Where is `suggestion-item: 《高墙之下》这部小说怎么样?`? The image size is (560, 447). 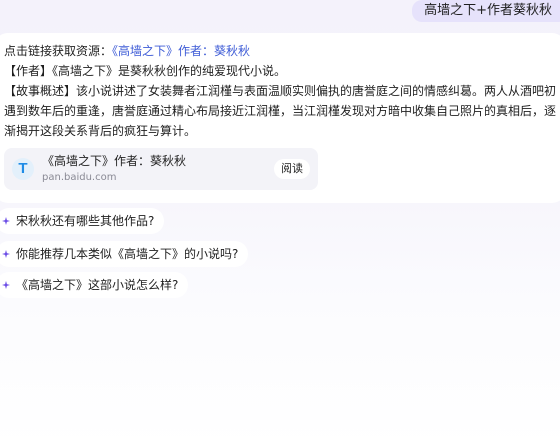 suggestion-item: 《高墙之下》这部小说怎么样? is located at coordinates (94, 285).